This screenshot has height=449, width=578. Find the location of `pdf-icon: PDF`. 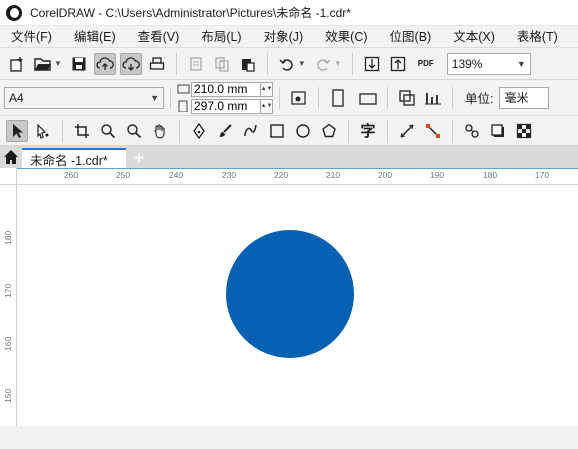

pdf-icon: PDF is located at coordinates (425, 63).